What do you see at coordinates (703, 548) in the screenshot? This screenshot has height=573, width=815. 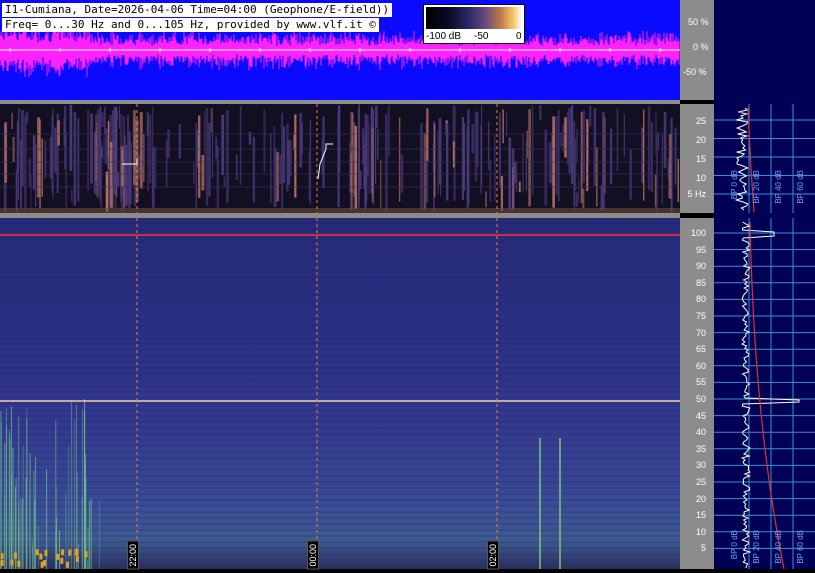 I see `high-tick-5: 5` at bounding box center [703, 548].